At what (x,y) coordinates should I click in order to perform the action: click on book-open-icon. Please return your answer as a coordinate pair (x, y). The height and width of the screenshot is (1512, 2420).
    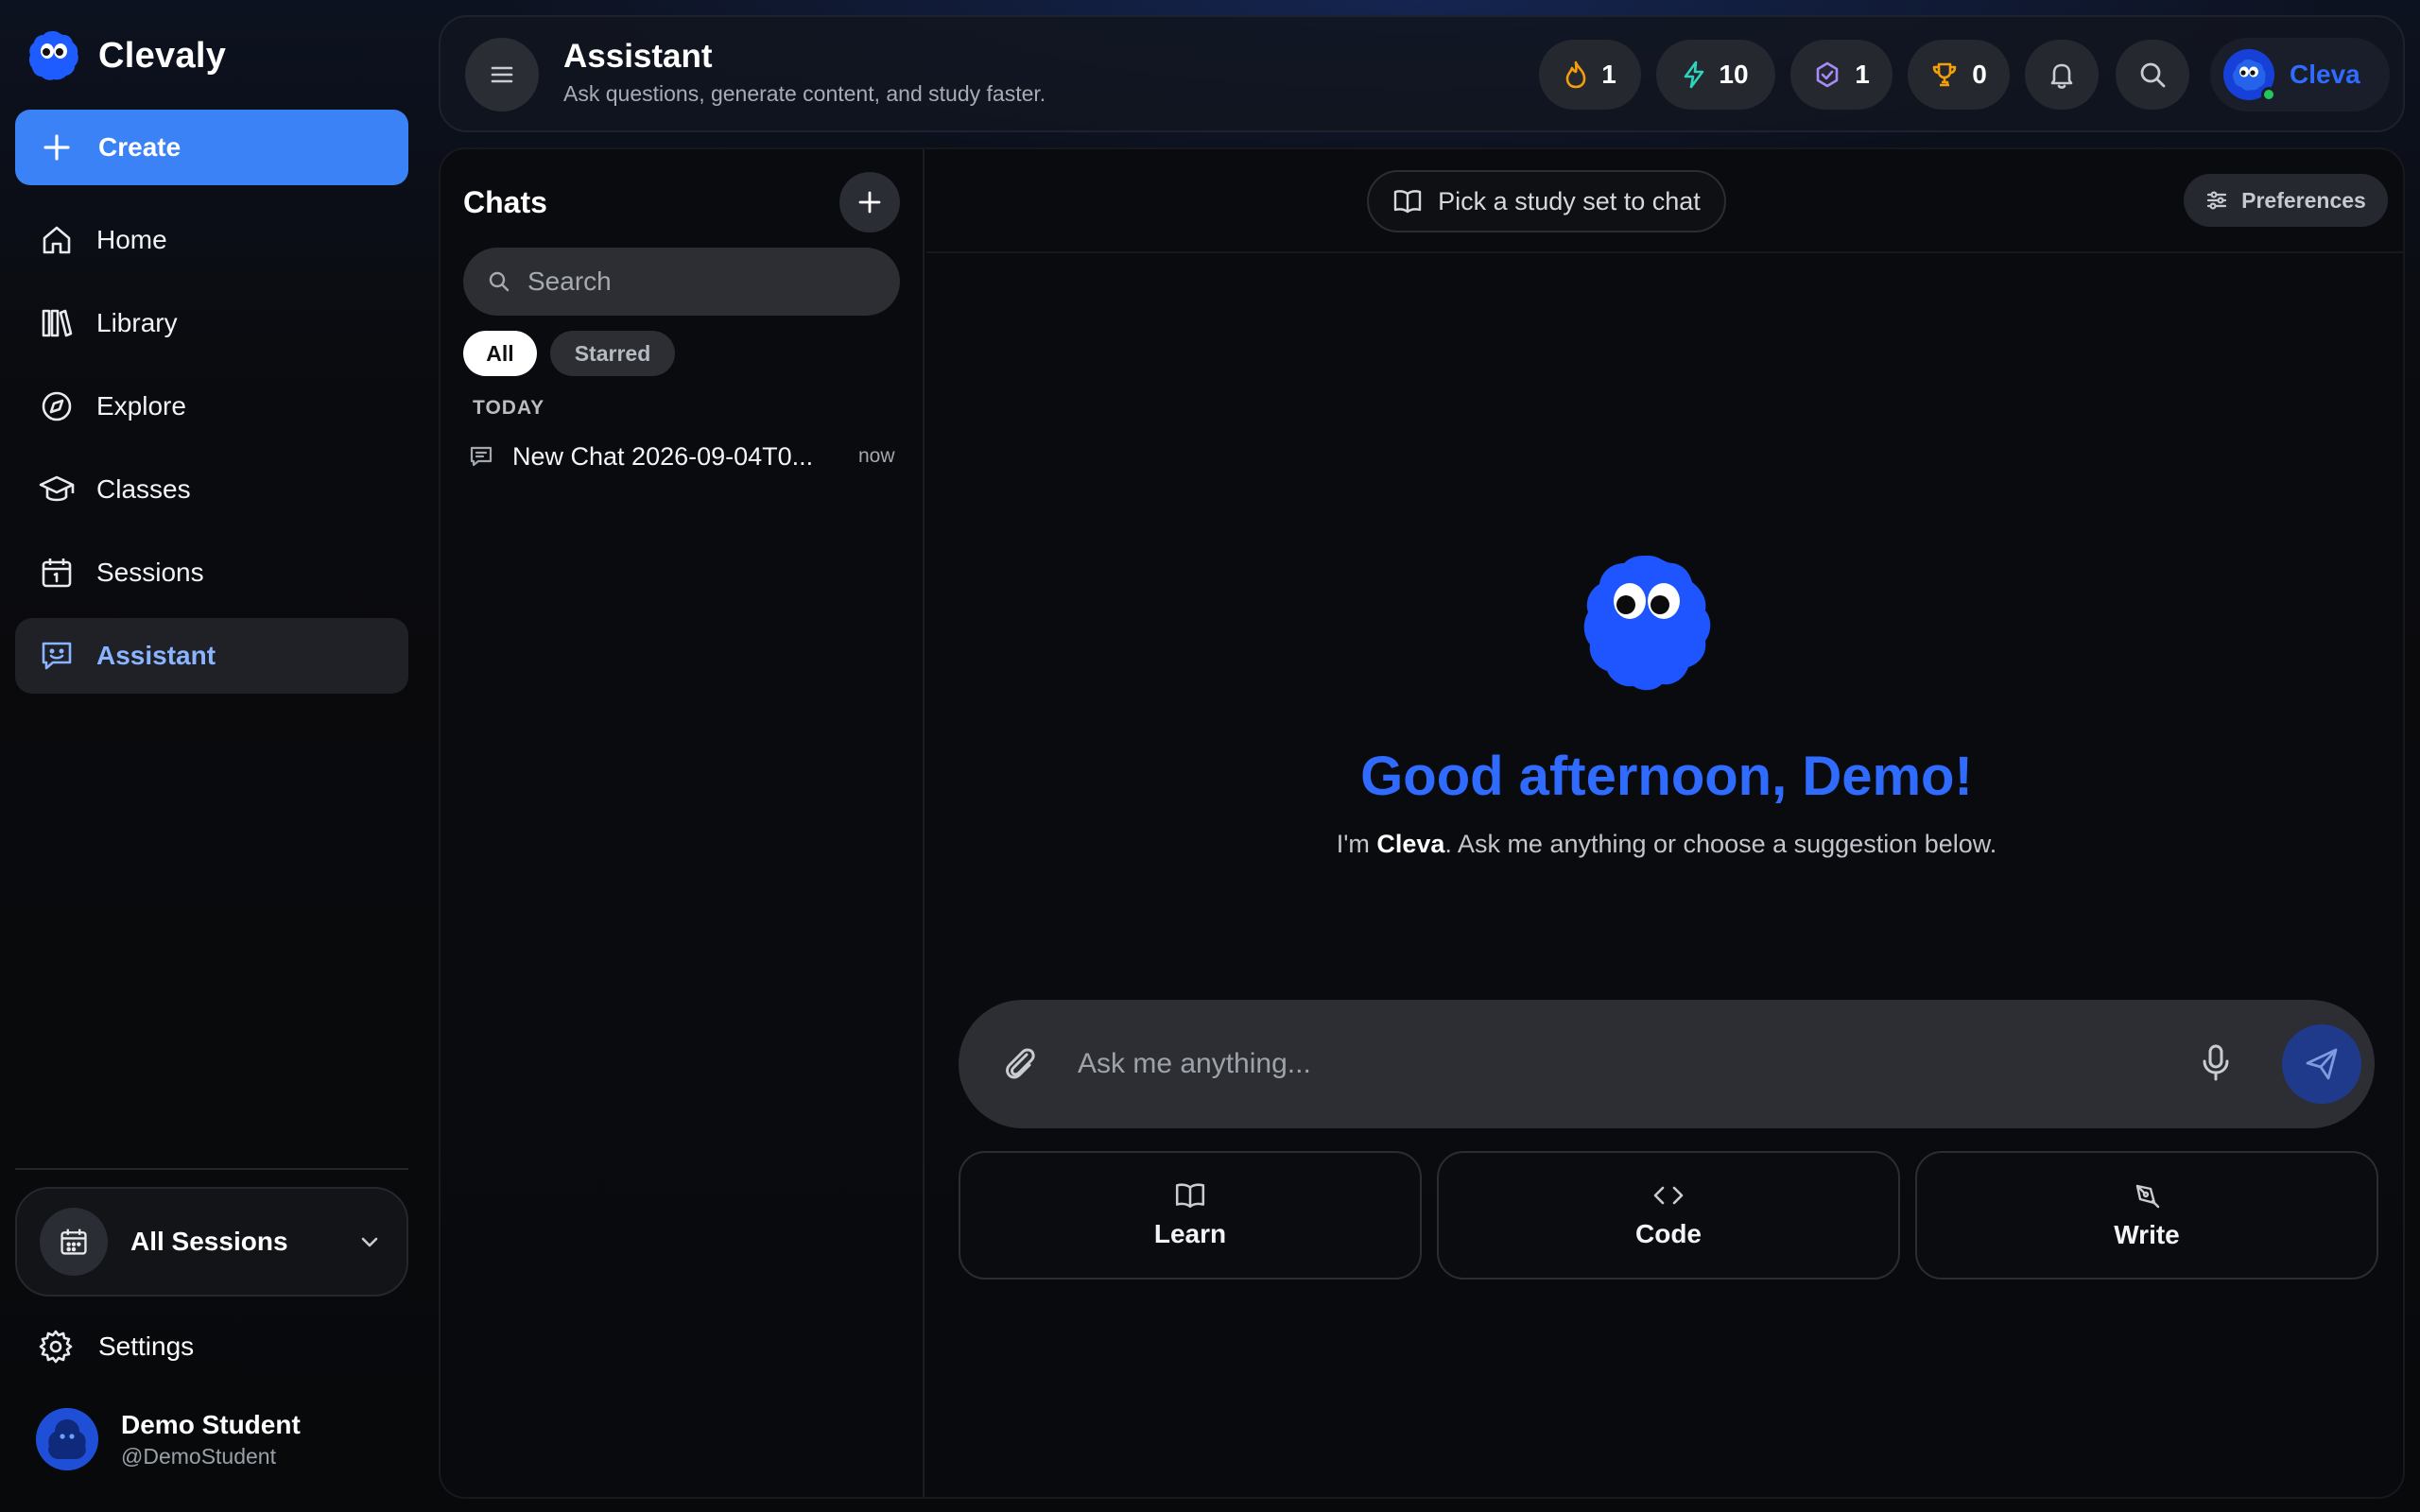
    Looking at the image, I should click on (1407, 201).